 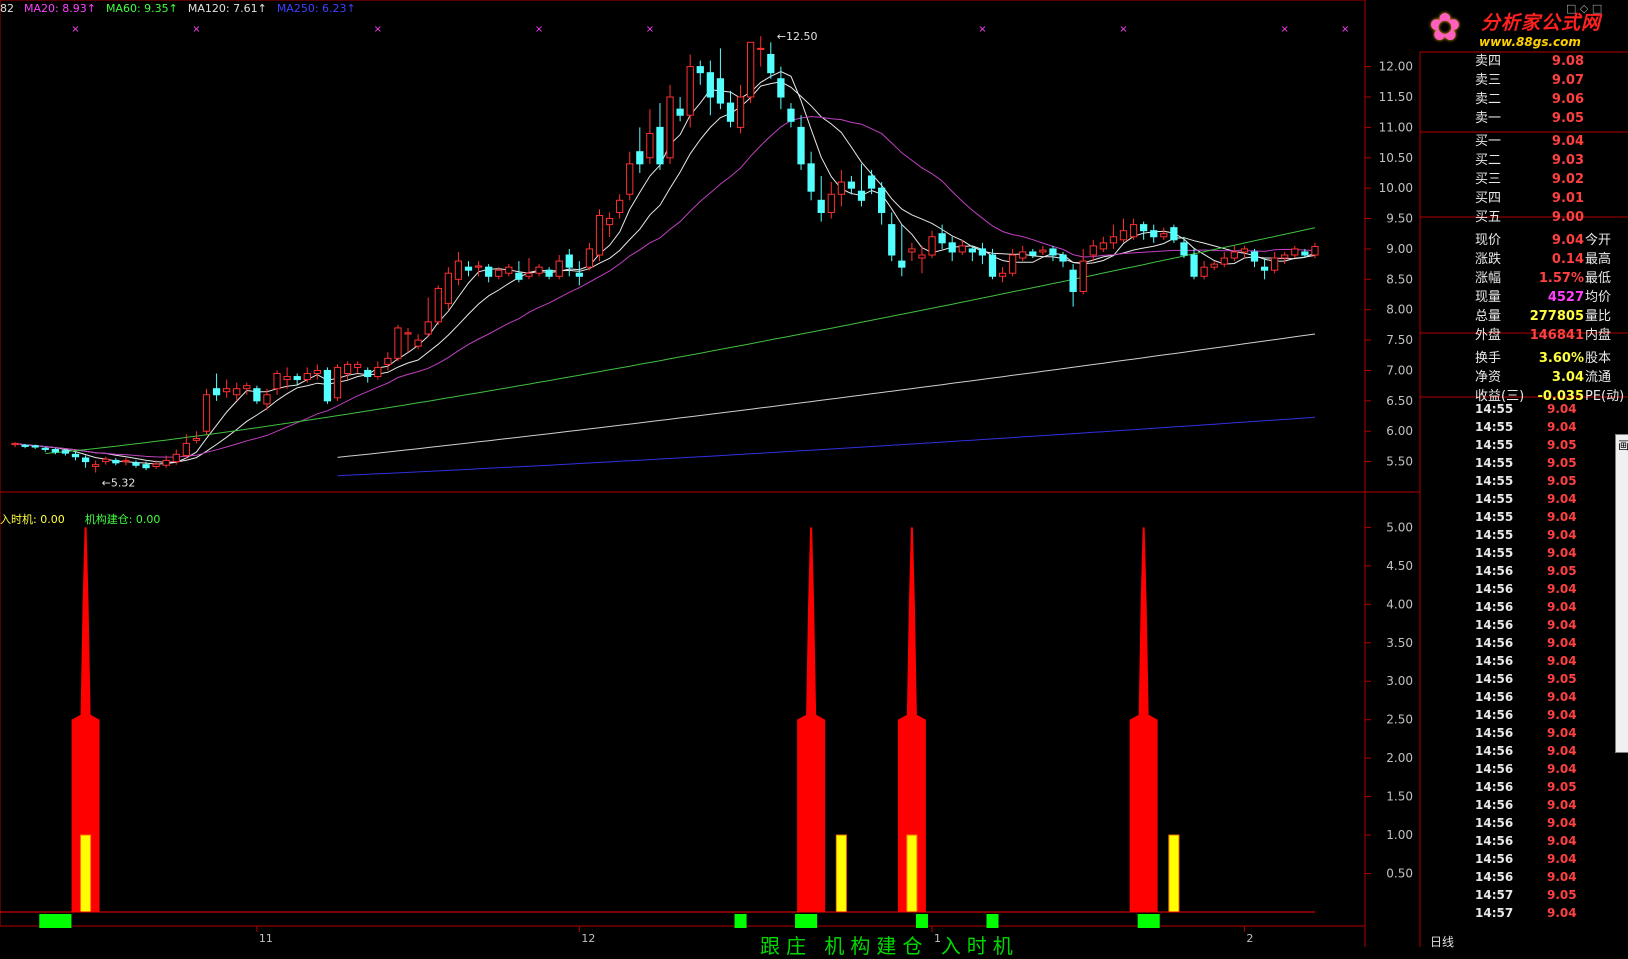 I want to click on watermark-title: 分析家公式网, so click(x=1541, y=23).